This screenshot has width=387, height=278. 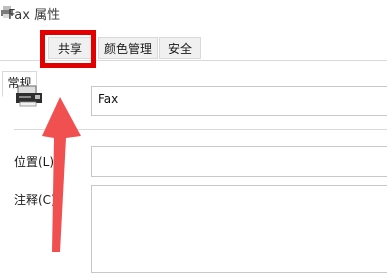 What do you see at coordinates (239, 161) in the screenshot?
I see `location-field` at bounding box center [239, 161].